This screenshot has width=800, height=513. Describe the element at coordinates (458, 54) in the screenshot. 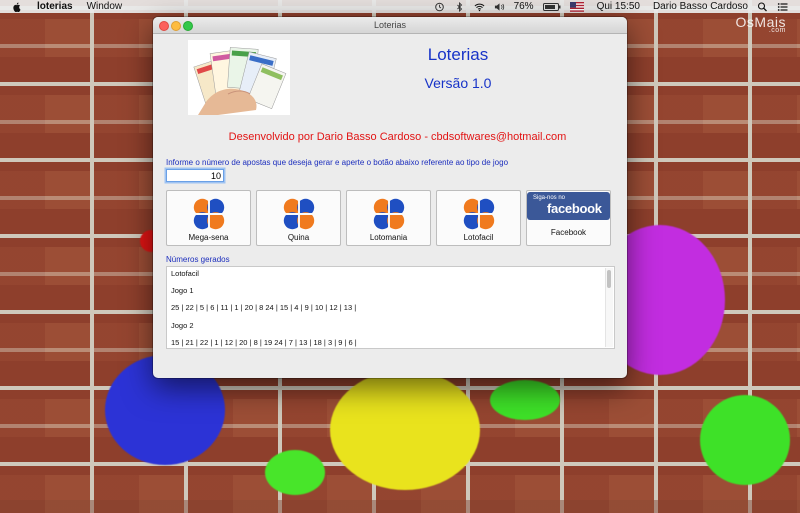

I see `app-title: Loterias` at that location.